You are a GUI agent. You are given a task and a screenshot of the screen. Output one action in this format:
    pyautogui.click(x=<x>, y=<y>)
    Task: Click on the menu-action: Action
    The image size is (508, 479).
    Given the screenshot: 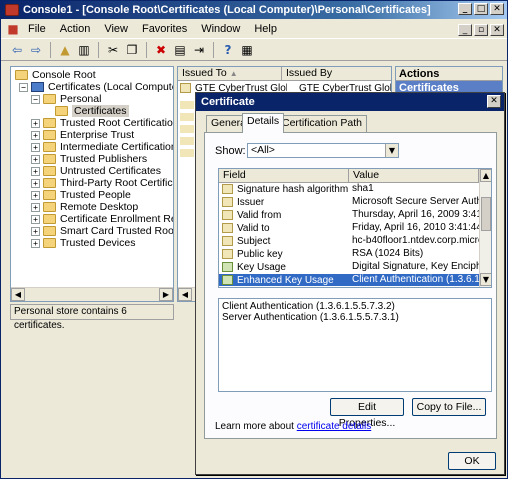 What is the action you would take?
    pyautogui.click(x=75, y=29)
    